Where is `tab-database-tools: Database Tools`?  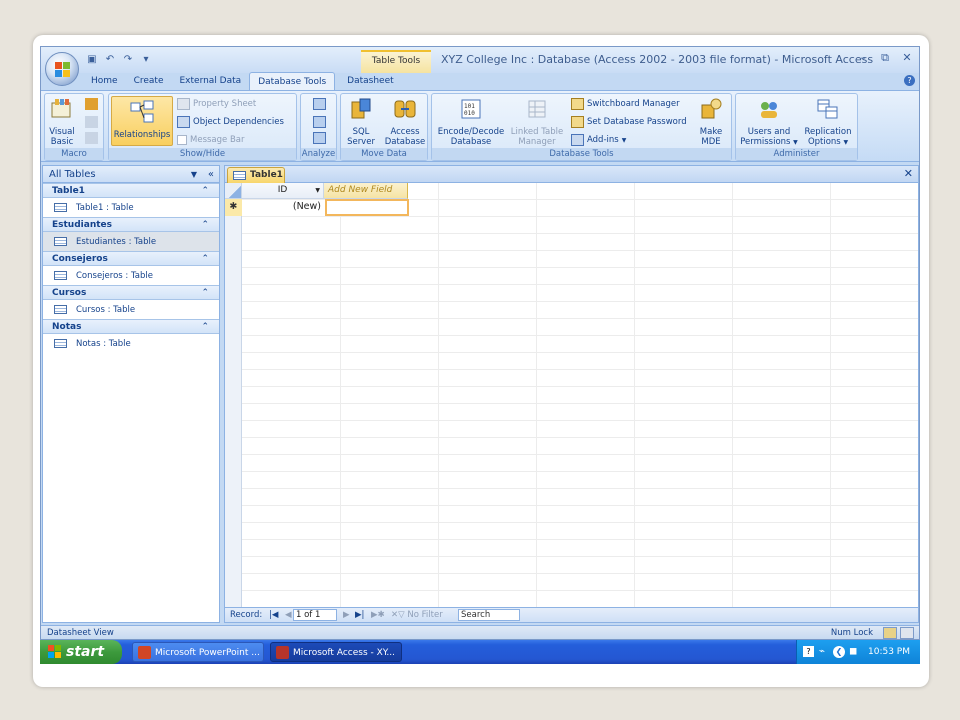 tab-database-tools: Database Tools is located at coordinates (292, 81).